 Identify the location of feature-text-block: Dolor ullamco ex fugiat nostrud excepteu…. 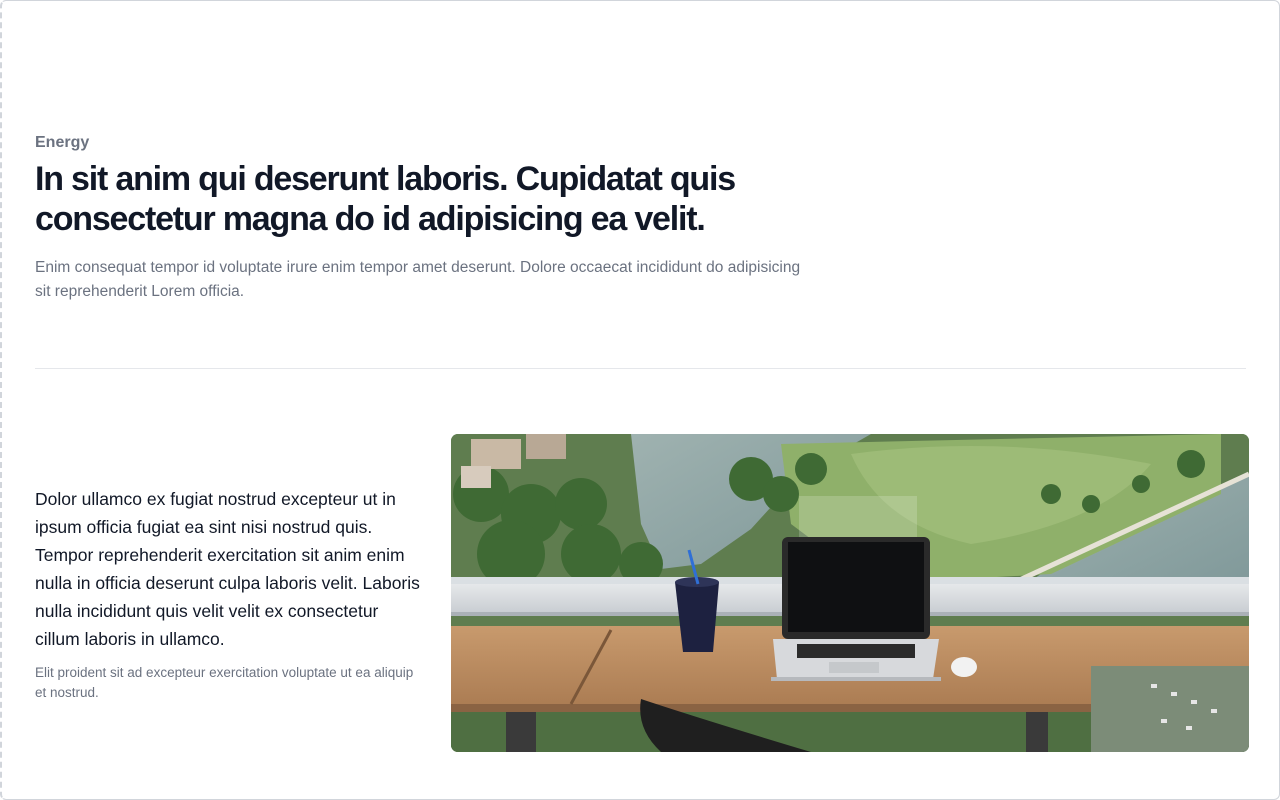
(231, 594).